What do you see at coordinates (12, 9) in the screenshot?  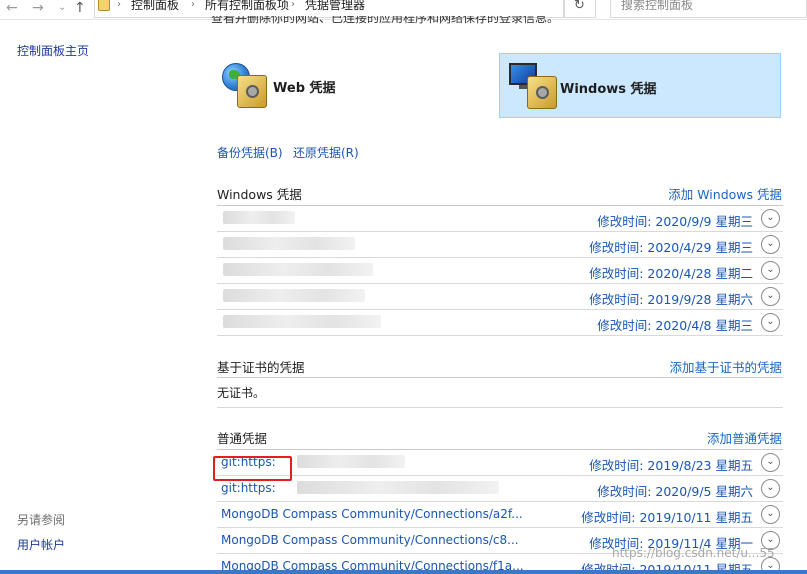 I see `back-arrow-icon: ←` at bounding box center [12, 9].